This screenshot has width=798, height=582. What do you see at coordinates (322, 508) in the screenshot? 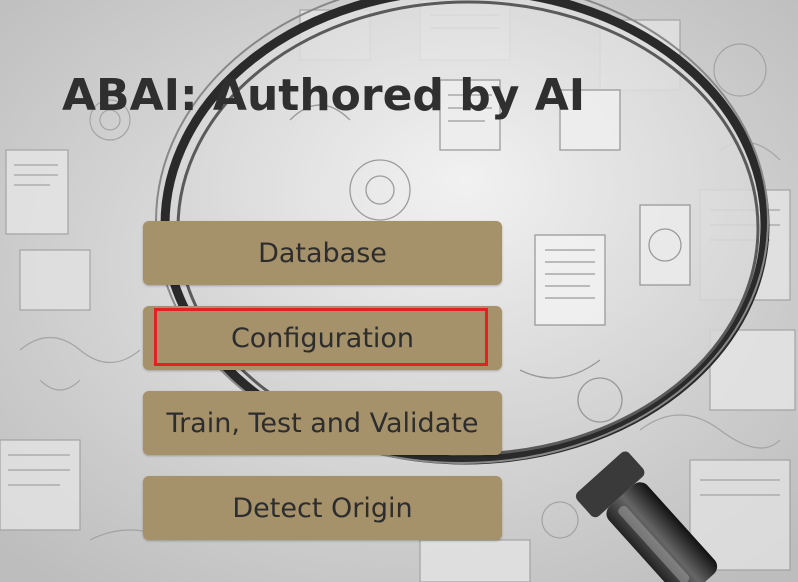
I see `detect-origin-button: Detect Origin` at bounding box center [322, 508].